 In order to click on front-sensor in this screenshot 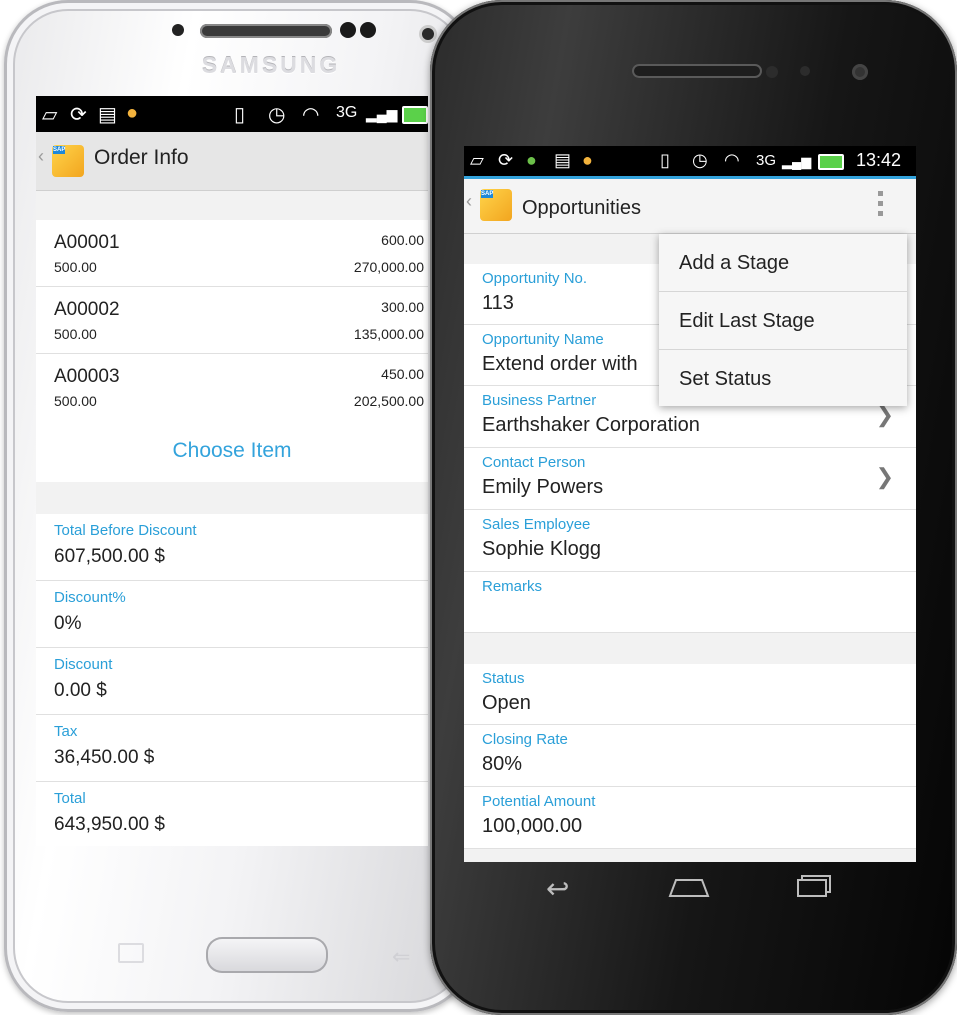, I will do `click(178, 30)`.